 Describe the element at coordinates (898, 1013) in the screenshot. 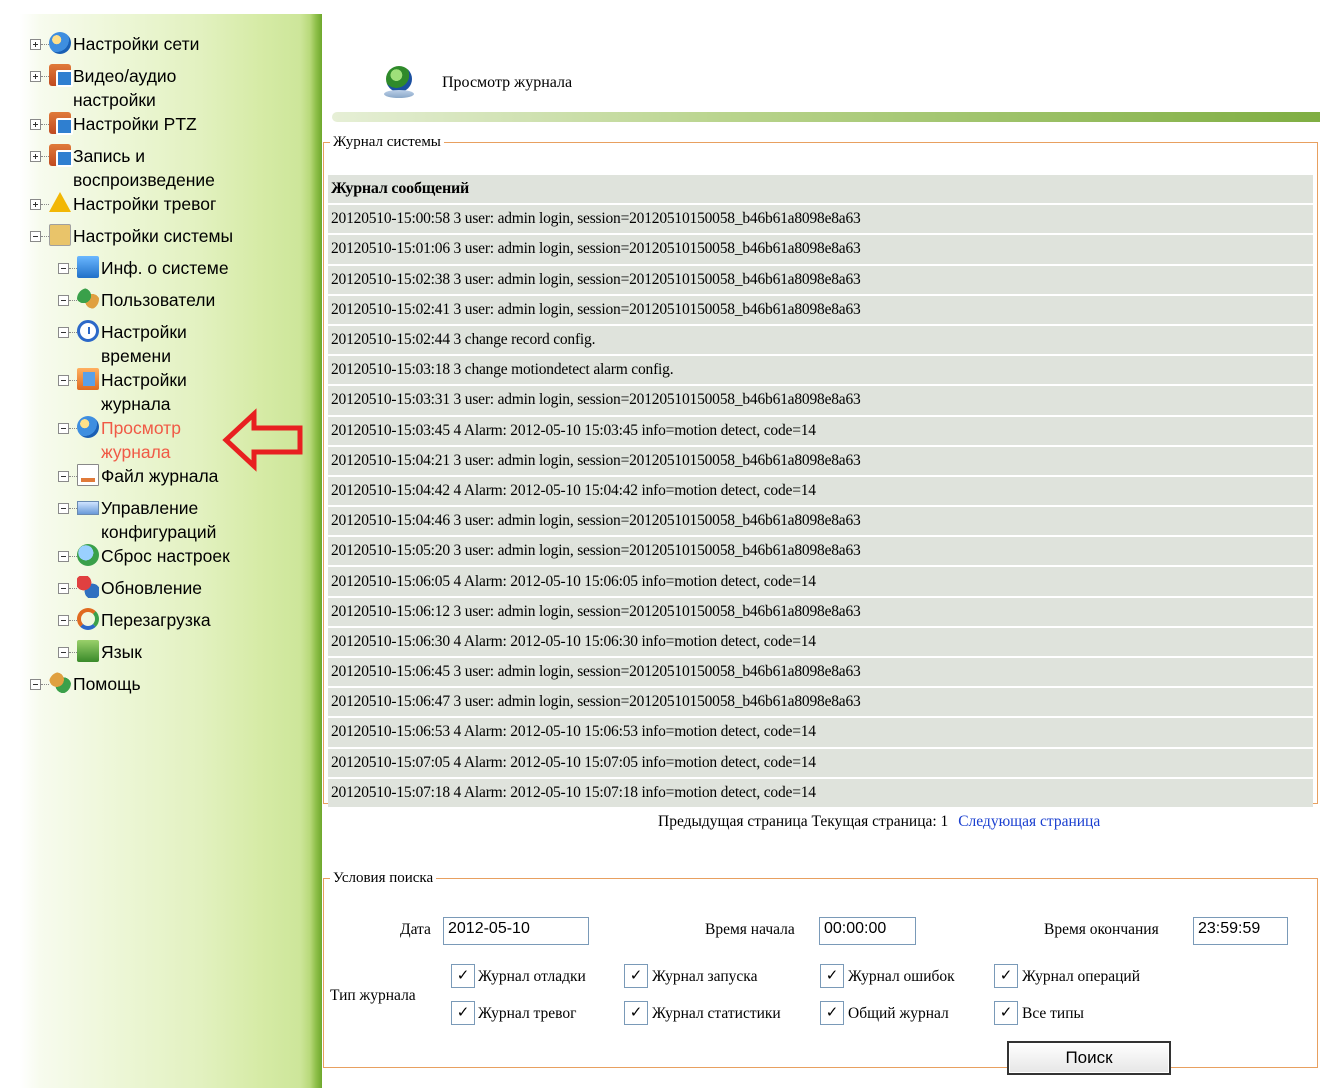

I see `general-log-label: Общий журнал` at that location.